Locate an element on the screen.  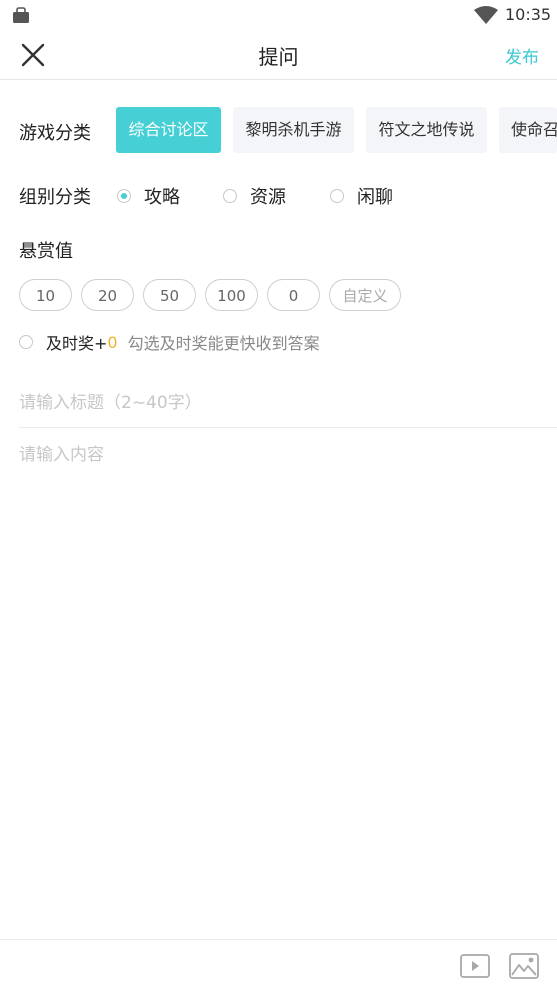
publish-button: 发布 is located at coordinates (522, 55).